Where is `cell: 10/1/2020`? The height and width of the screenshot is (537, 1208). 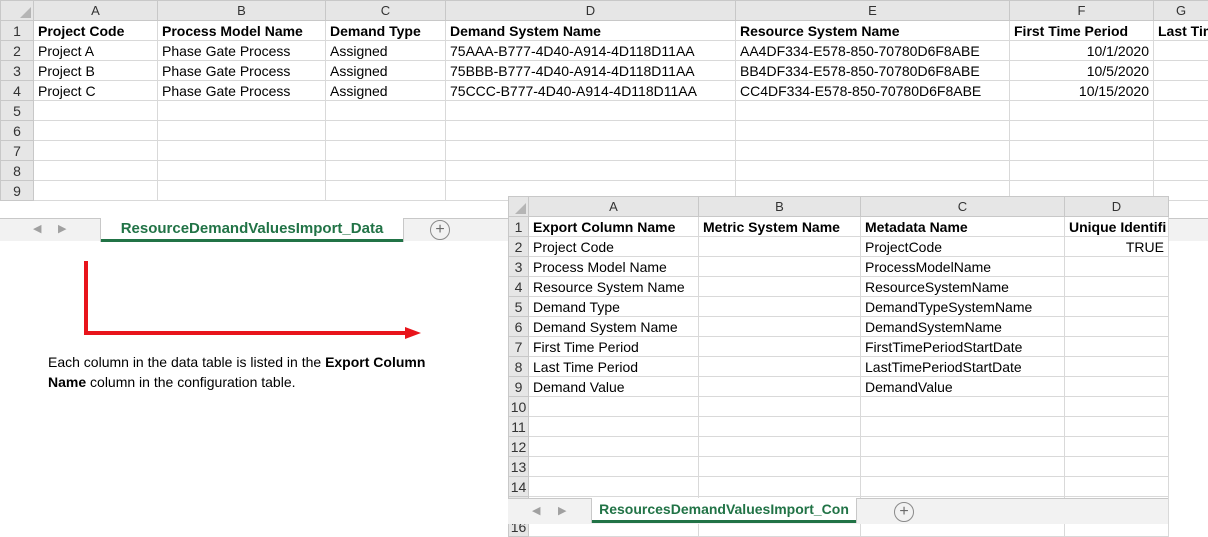
cell: 10/1/2020 is located at coordinates (1082, 51).